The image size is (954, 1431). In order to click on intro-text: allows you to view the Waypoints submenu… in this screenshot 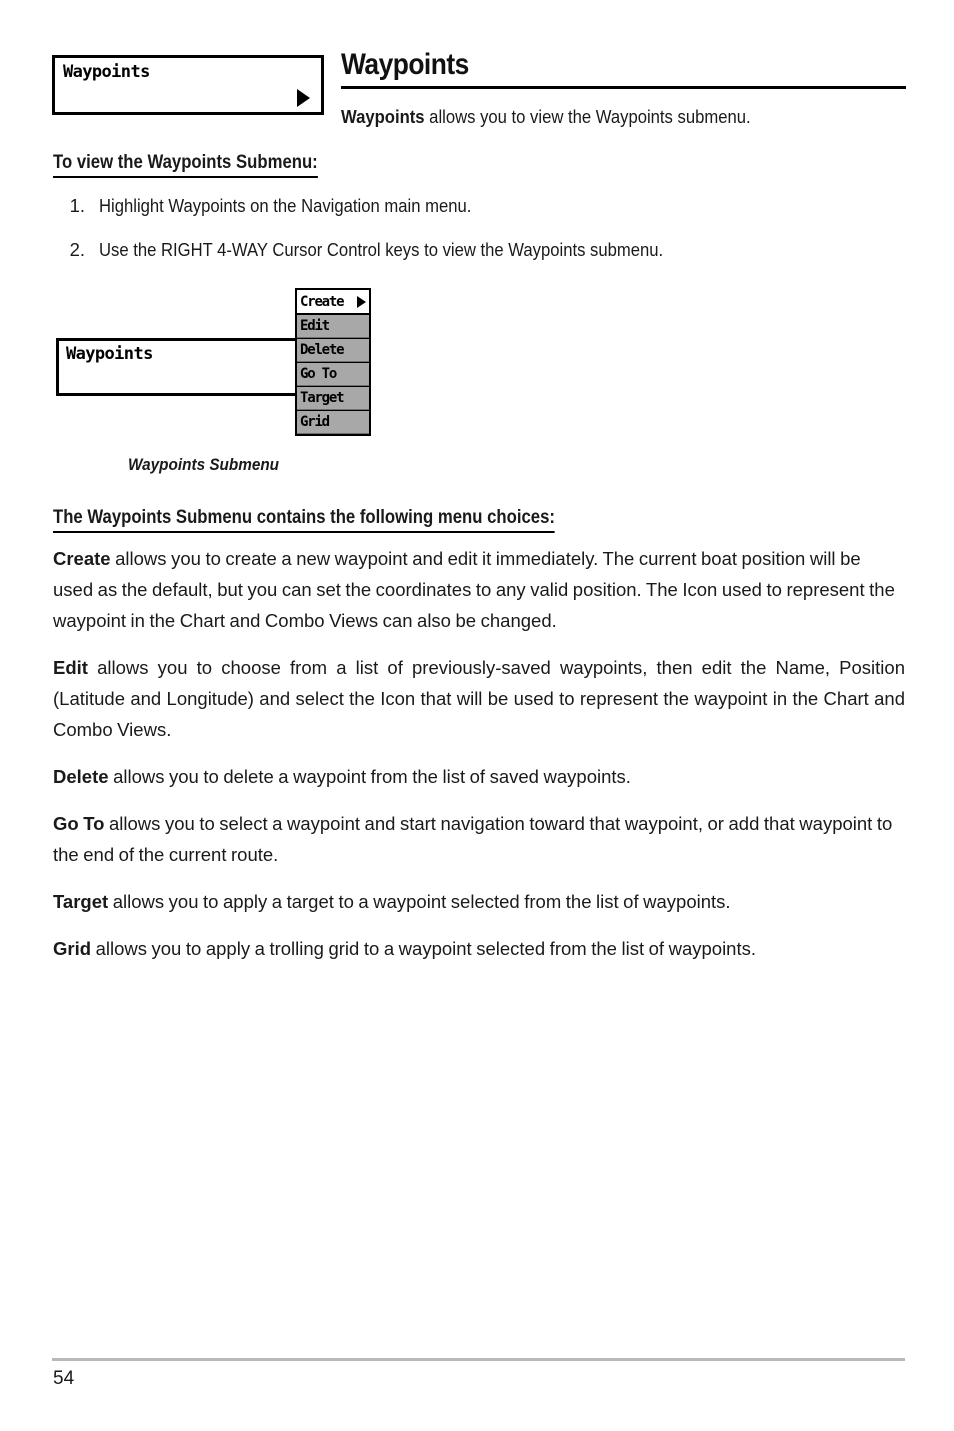, I will do `click(587, 116)`.